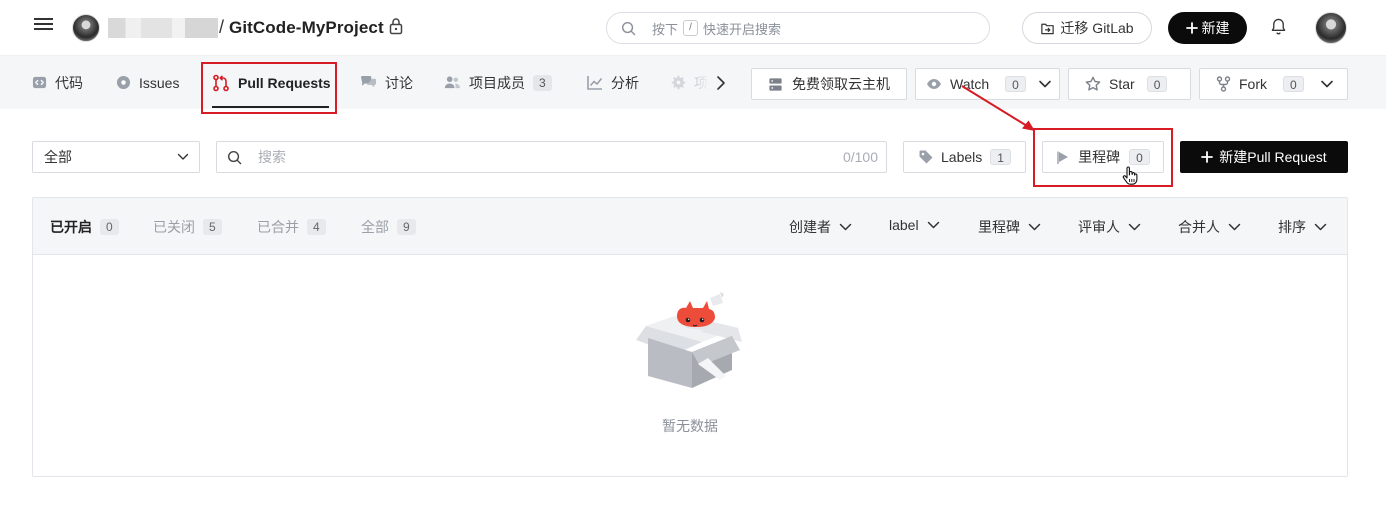  What do you see at coordinates (914, 225) in the screenshot?
I see `filter-label-dropdown: label` at bounding box center [914, 225].